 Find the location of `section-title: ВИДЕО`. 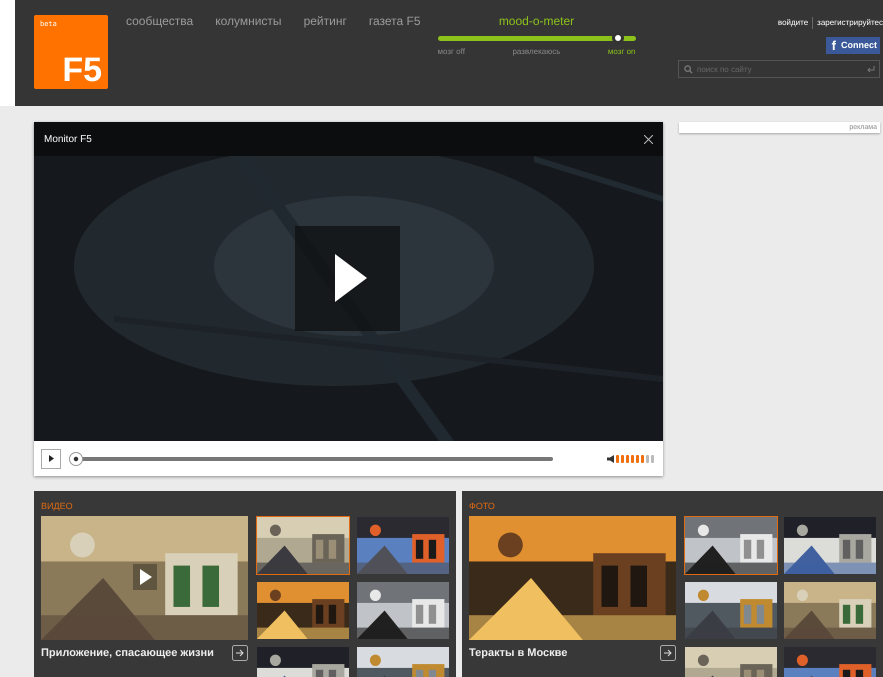

section-title: ВИДЕО is located at coordinates (57, 506).